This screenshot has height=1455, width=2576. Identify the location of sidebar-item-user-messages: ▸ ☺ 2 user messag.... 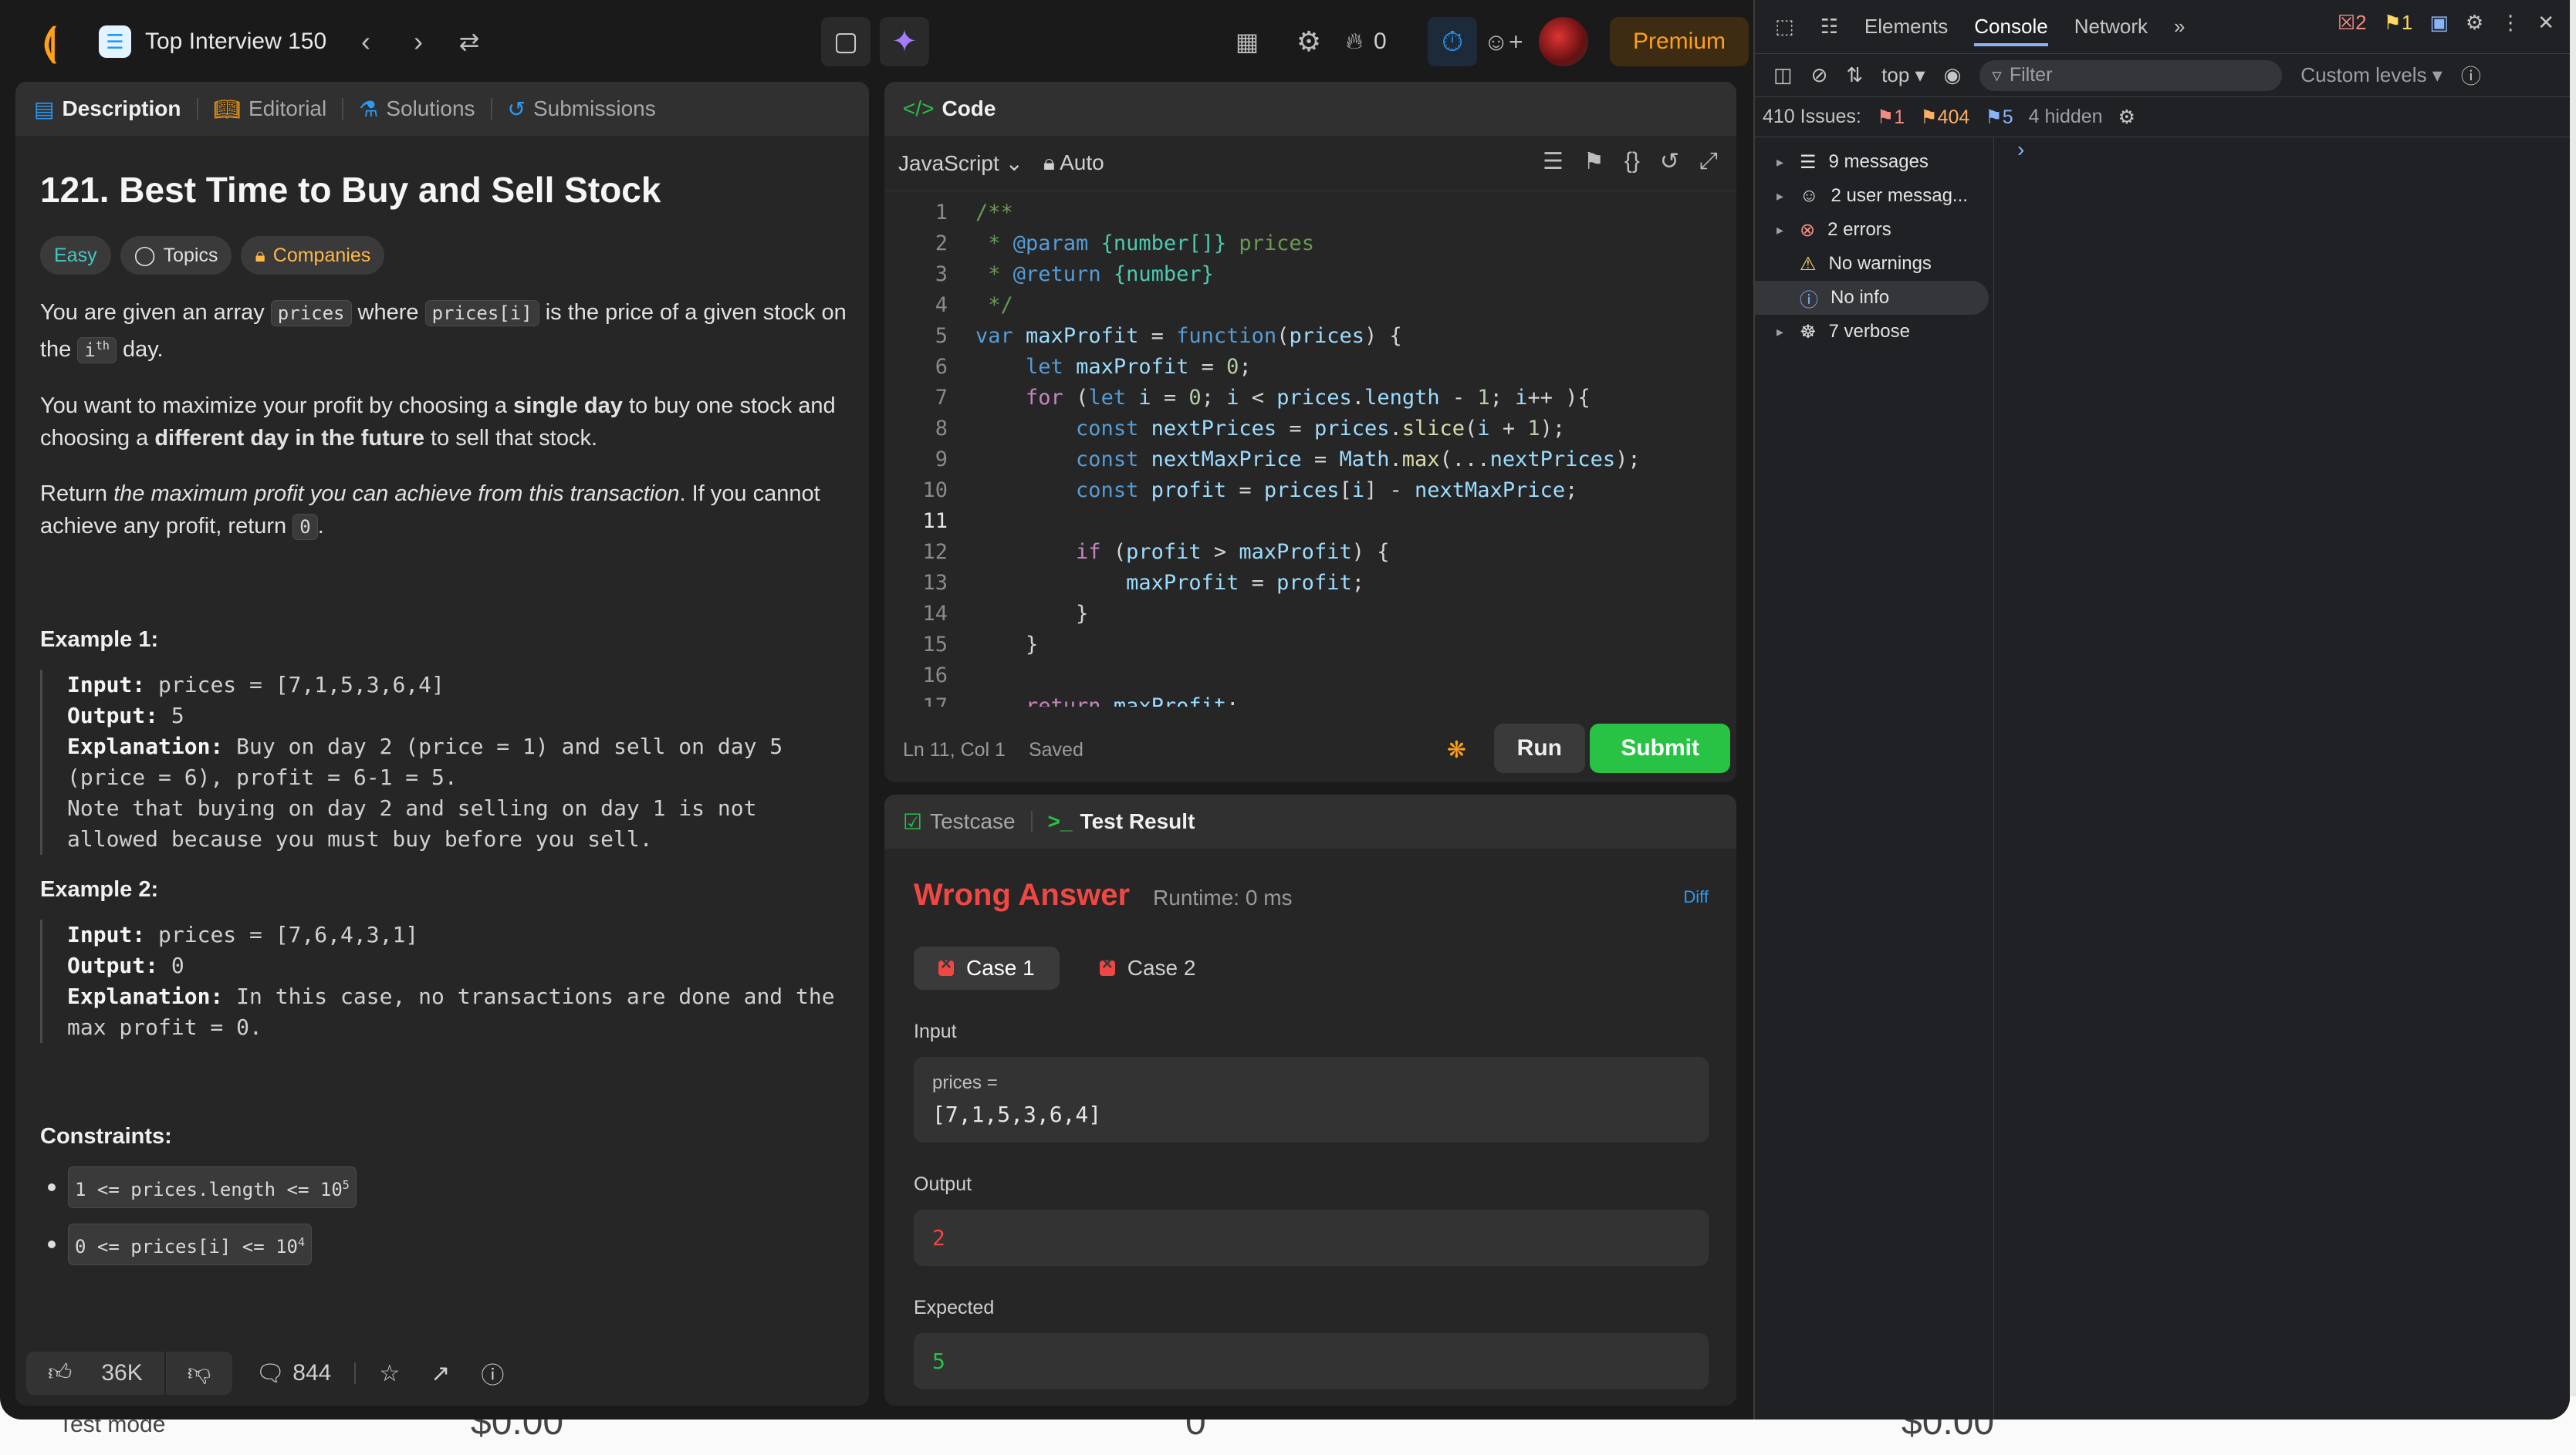
(1874, 196).